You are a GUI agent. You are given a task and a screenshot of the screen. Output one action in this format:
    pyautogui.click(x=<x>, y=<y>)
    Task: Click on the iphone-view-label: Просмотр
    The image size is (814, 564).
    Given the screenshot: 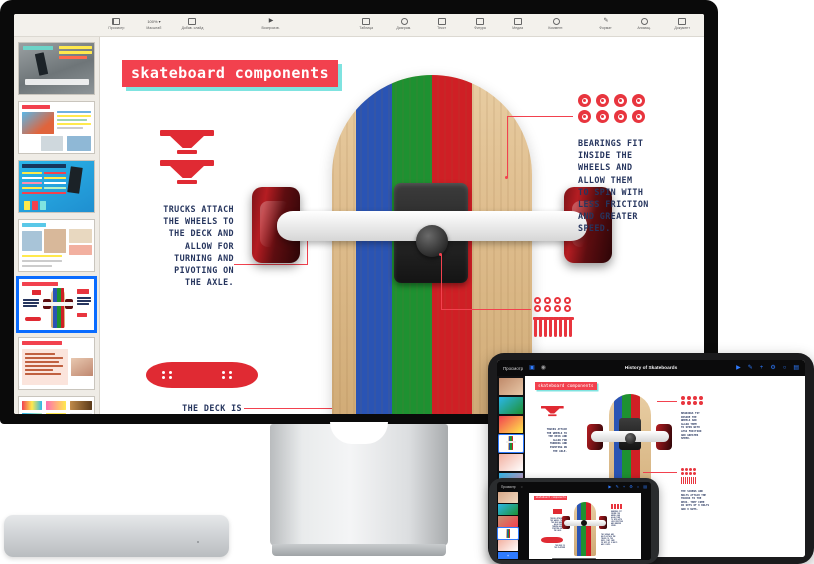 What is the action you would take?
    pyautogui.click(x=508, y=487)
    